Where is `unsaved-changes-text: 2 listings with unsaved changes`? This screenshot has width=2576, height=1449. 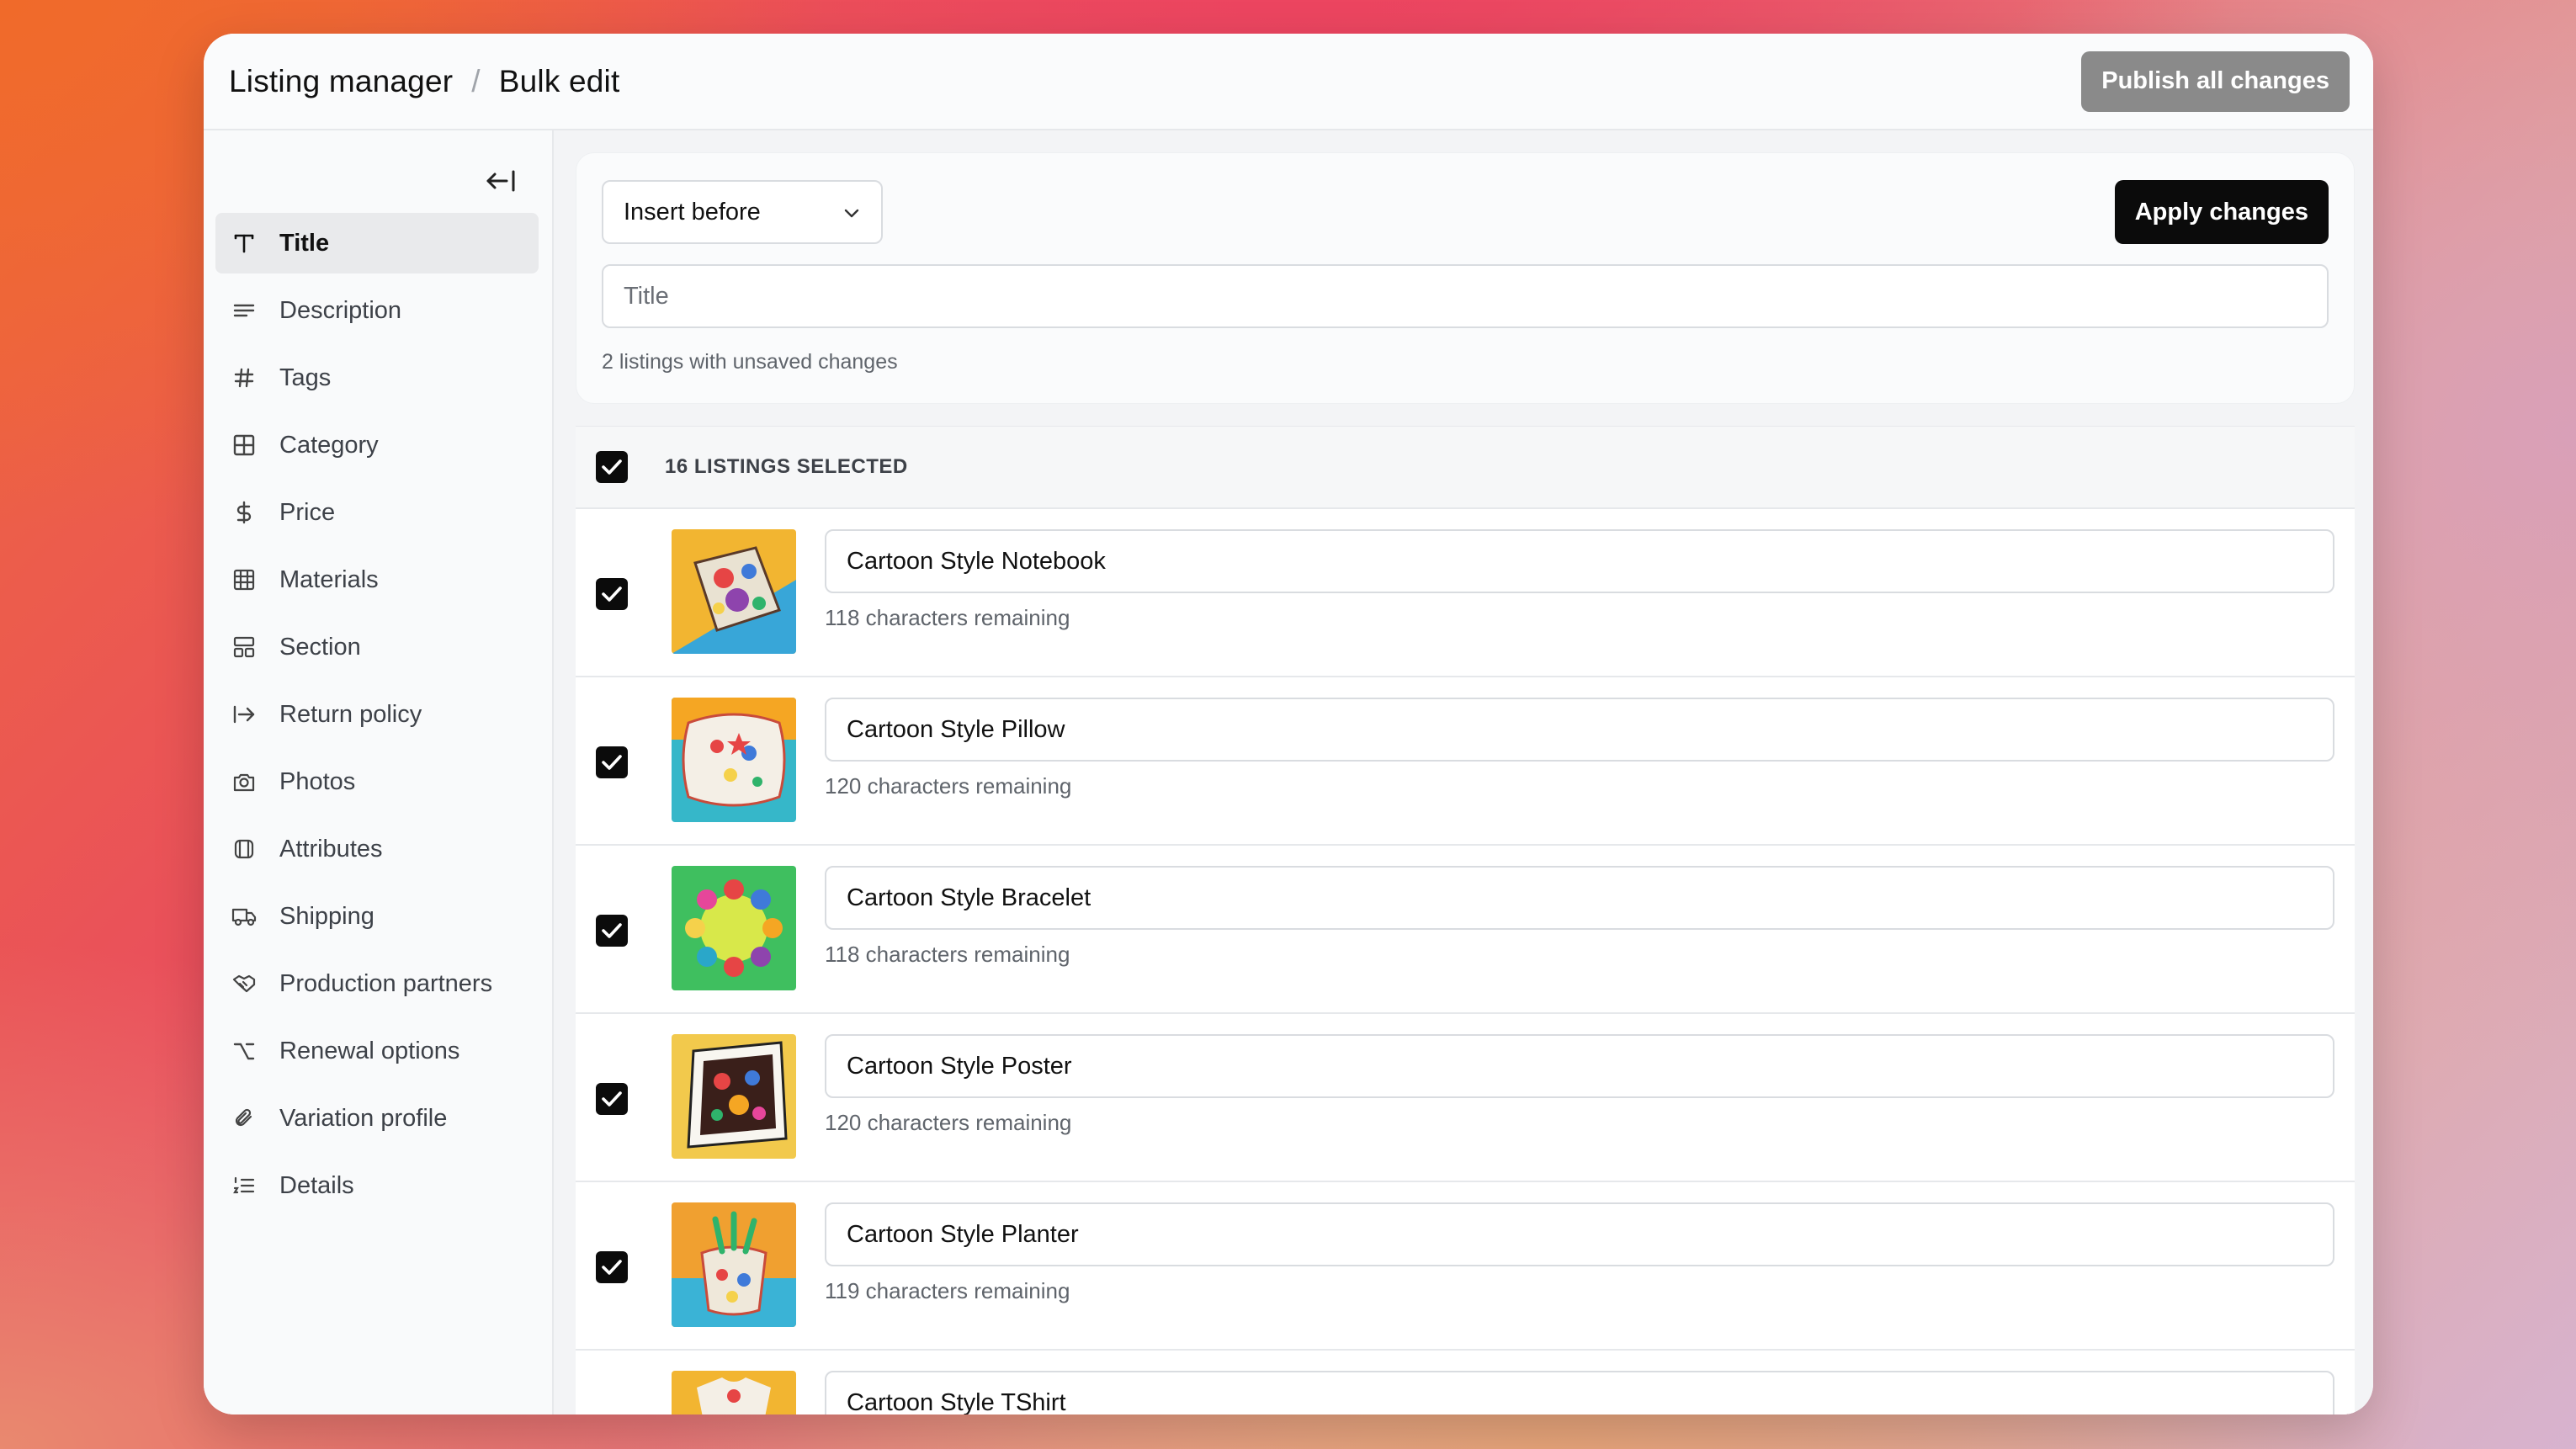
unsaved-changes-text: 2 listings with unsaved changes is located at coordinates (750, 362).